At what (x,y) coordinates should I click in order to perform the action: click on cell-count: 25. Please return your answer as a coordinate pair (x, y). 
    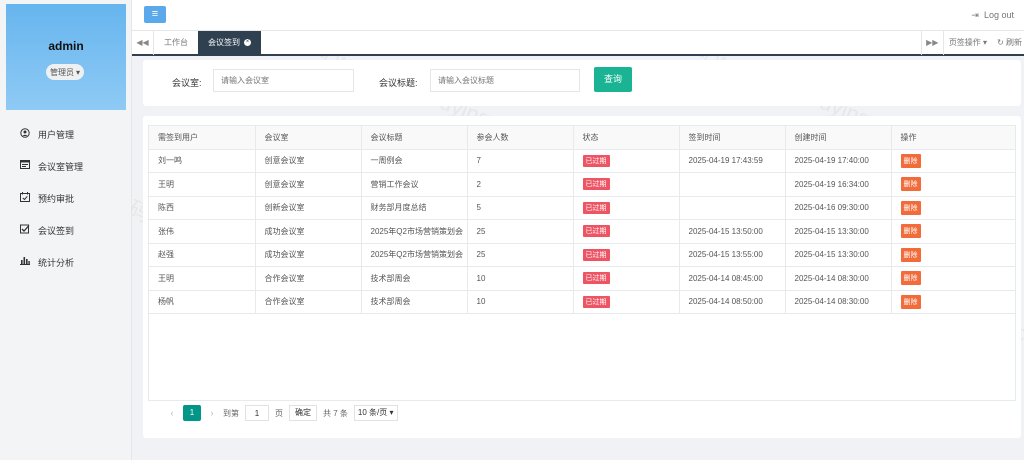
    Looking at the image, I should click on (520, 255).